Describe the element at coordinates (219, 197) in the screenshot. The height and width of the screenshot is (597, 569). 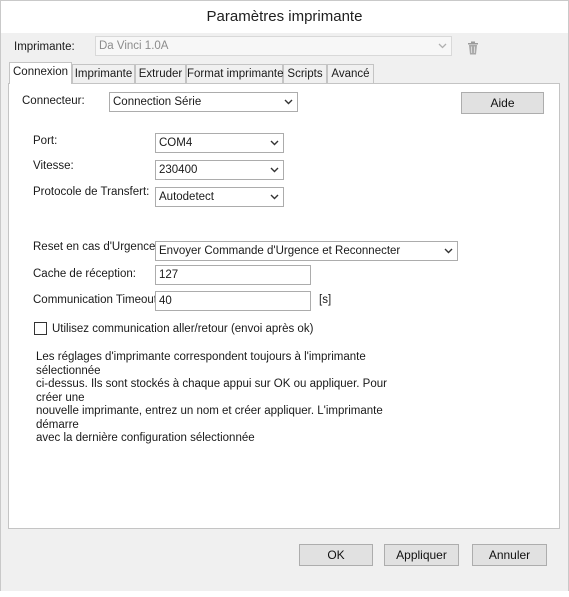
I see `protocol-select: Autodetect` at that location.